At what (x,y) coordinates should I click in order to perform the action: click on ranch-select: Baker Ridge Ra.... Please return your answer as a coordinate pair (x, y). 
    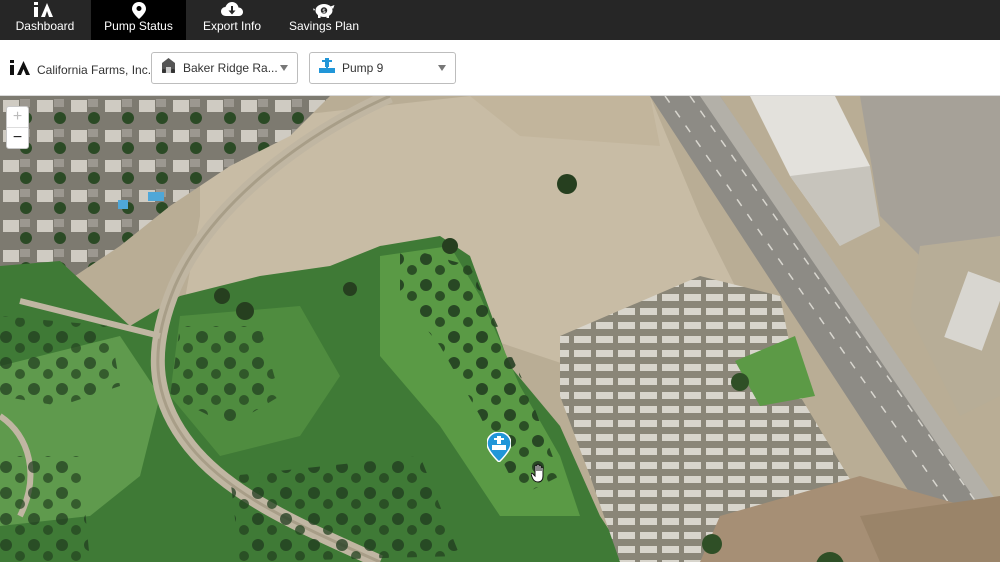
    Looking at the image, I should click on (224, 68).